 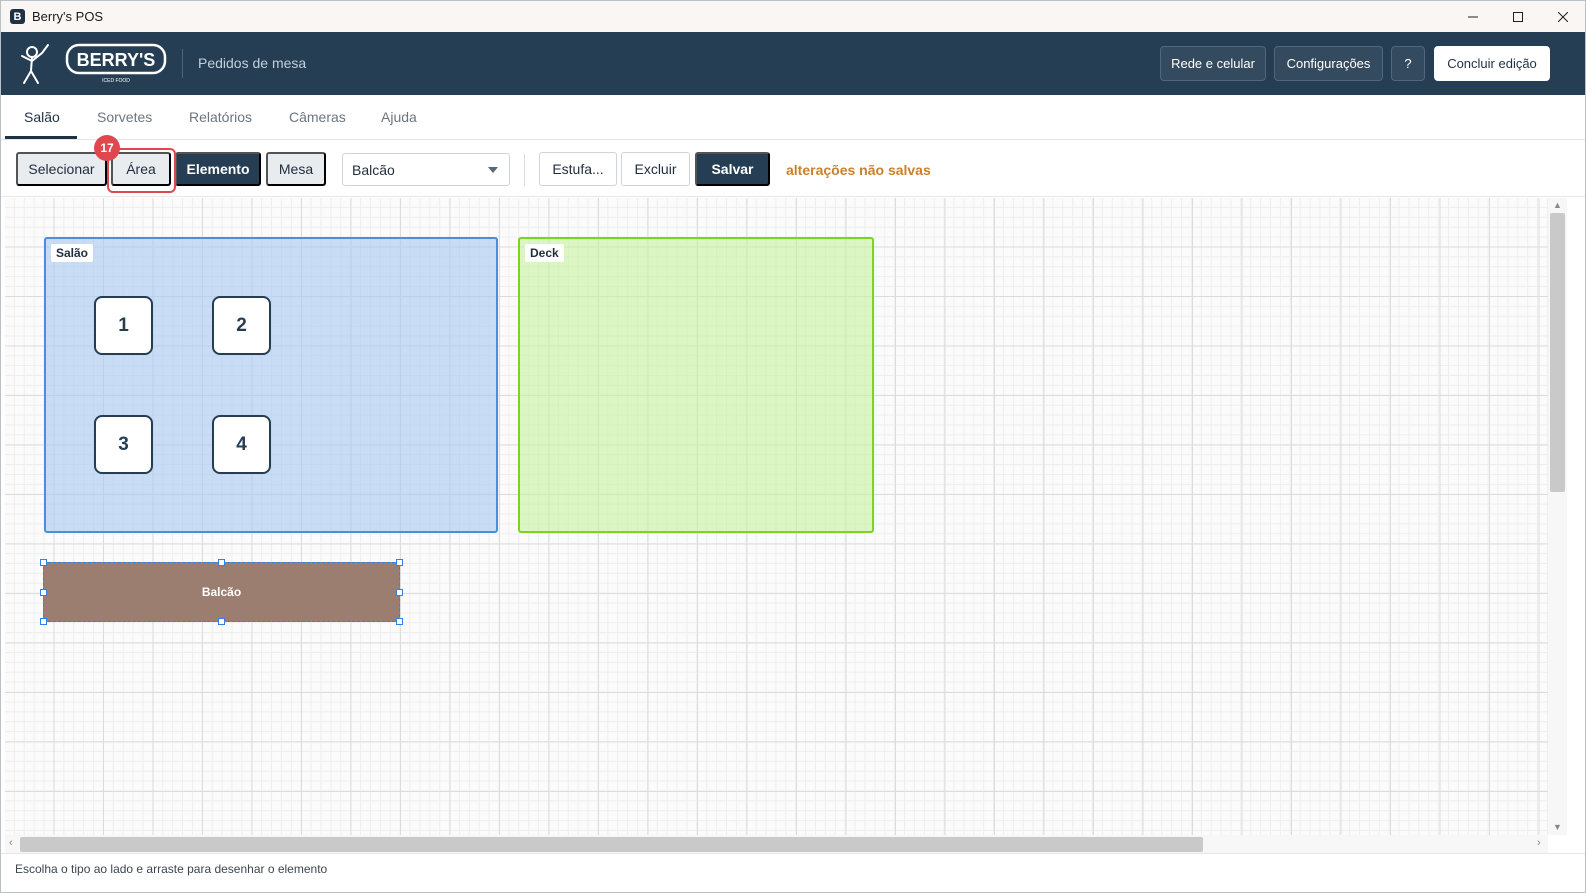 I want to click on unsaved-changes-text: alterações não salvas, so click(x=858, y=170).